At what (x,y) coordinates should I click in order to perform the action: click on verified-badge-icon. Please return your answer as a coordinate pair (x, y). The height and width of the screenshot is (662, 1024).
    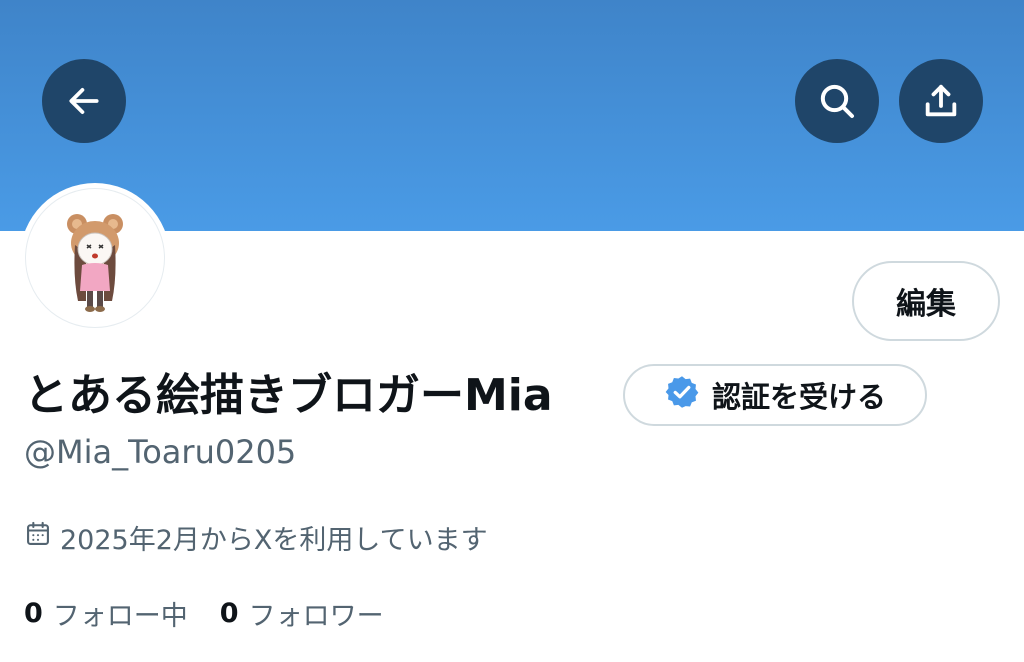
    Looking at the image, I should click on (682, 395).